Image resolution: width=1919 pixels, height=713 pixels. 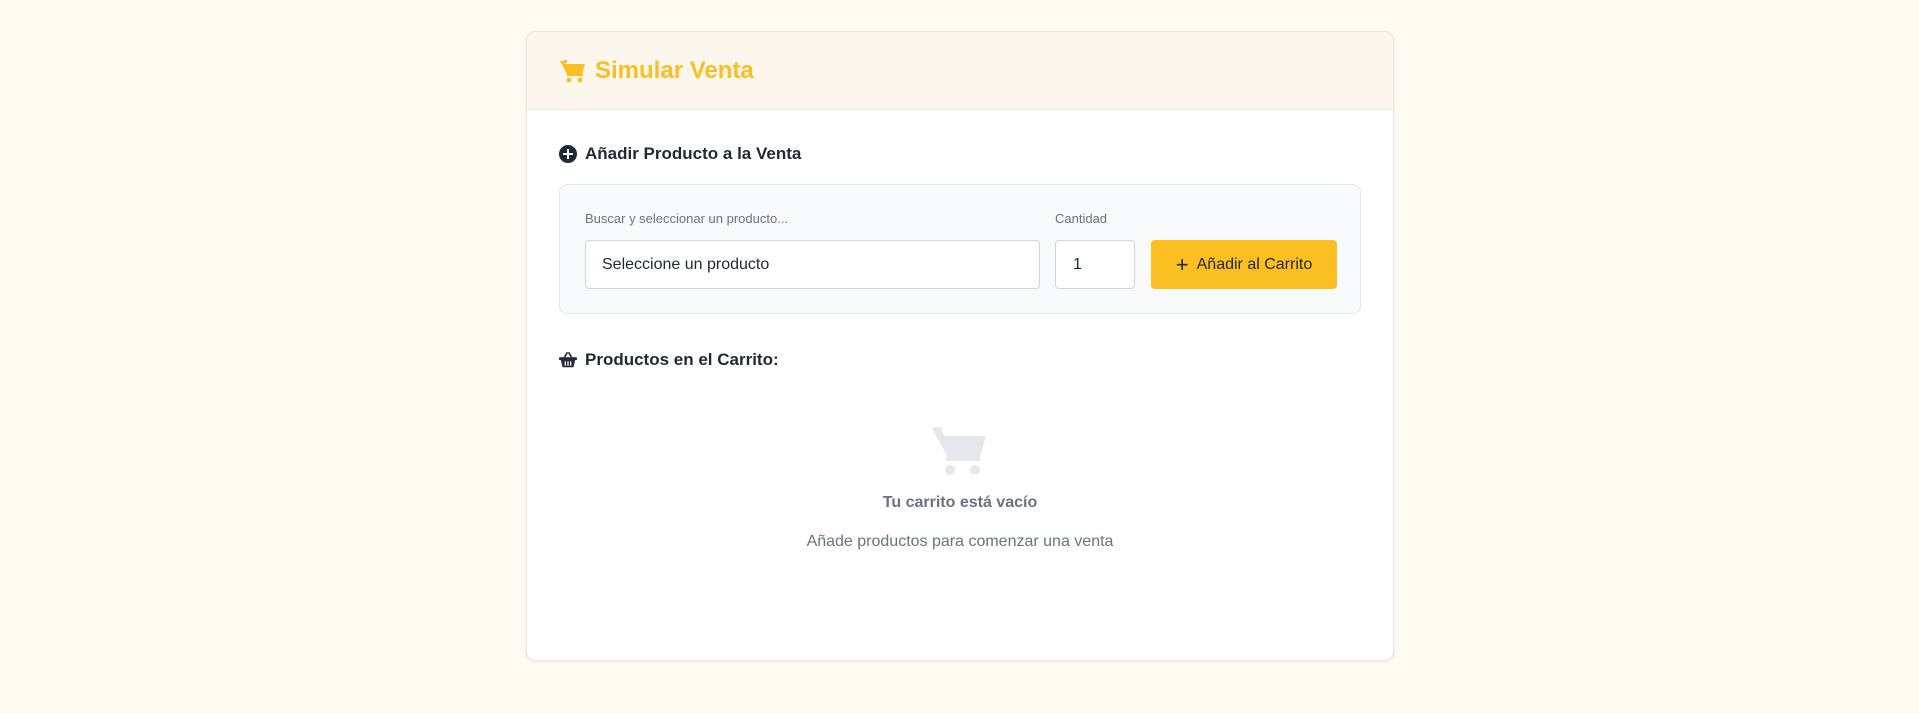 What do you see at coordinates (960, 154) in the screenshot?
I see `add-product-heading: Añadir Producto a la Venta` at bounding box center [960, 154].